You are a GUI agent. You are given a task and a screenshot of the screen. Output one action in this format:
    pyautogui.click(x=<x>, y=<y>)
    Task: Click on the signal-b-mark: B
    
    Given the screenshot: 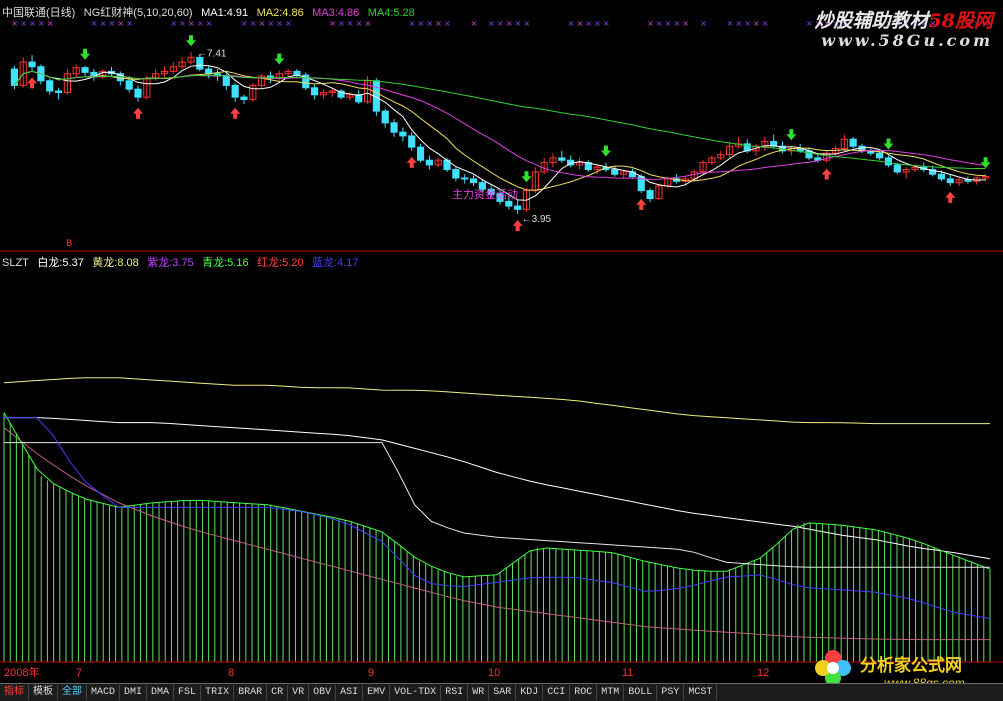 What is the action you would take?
    pyautogui.click(x=69, y=244)
    